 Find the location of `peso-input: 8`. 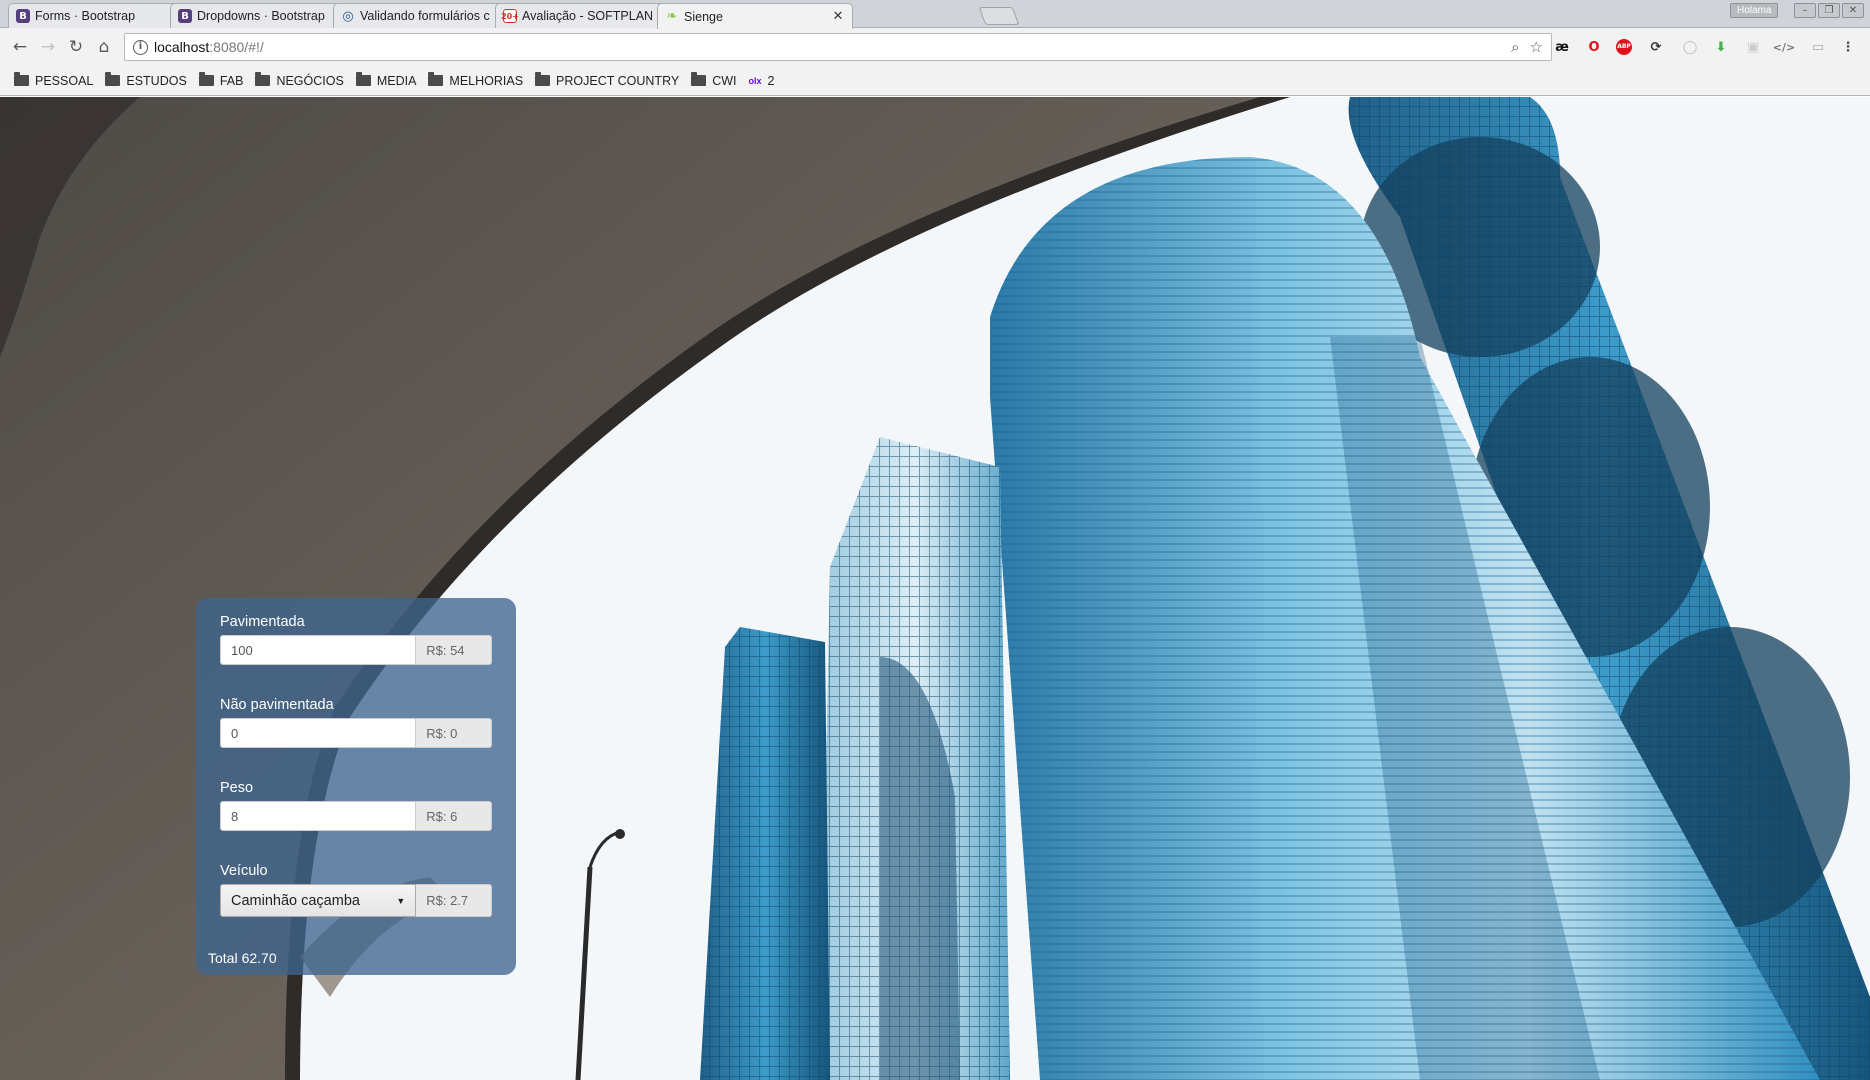

peso-input: 8 is located at coordinates (318, 816).